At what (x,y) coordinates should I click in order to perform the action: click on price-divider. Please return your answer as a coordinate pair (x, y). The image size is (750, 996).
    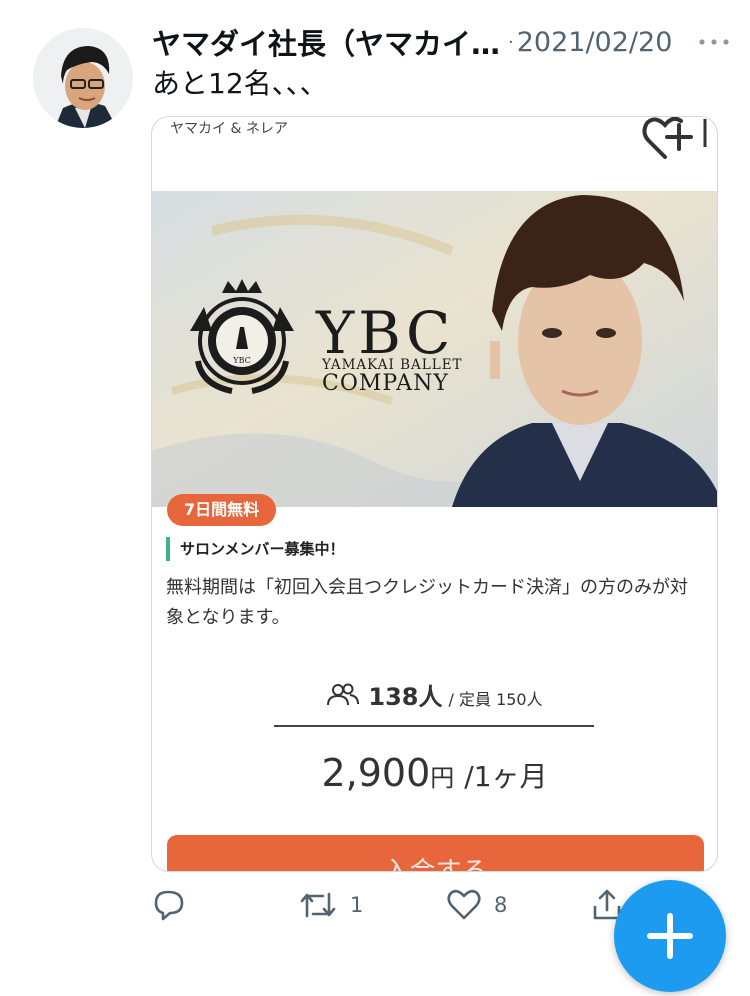
    Looking at the image, I should click on (434, 726).